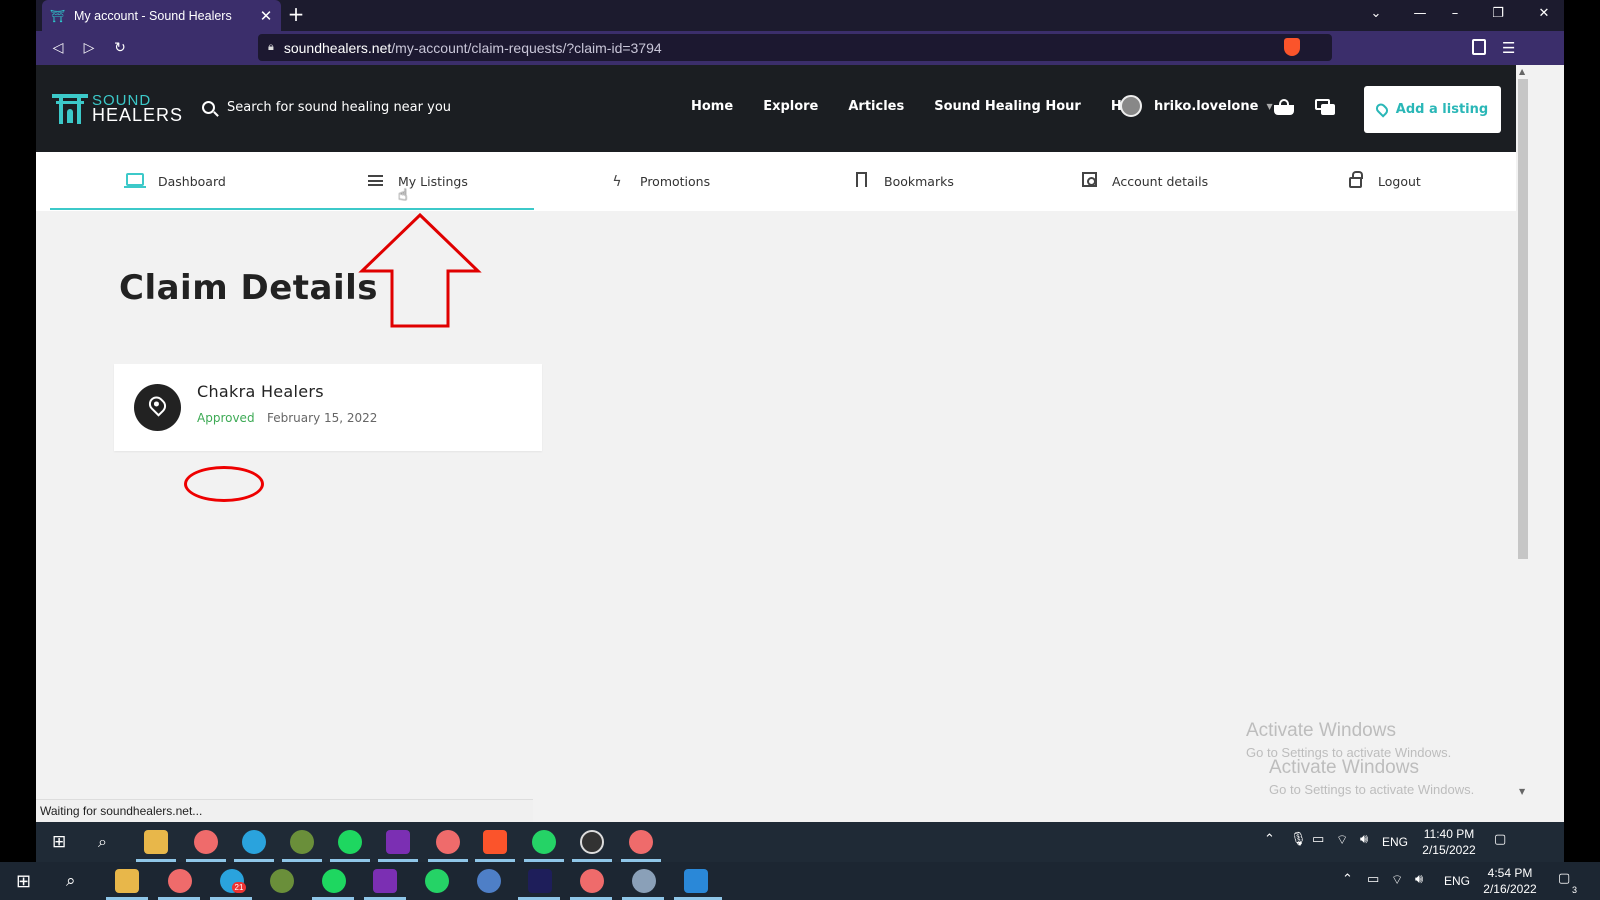 The image size is (1600, 900). Describe the element at coordinates (70, 108) in the screenshot. I see `torii-logo-icon` at that location.